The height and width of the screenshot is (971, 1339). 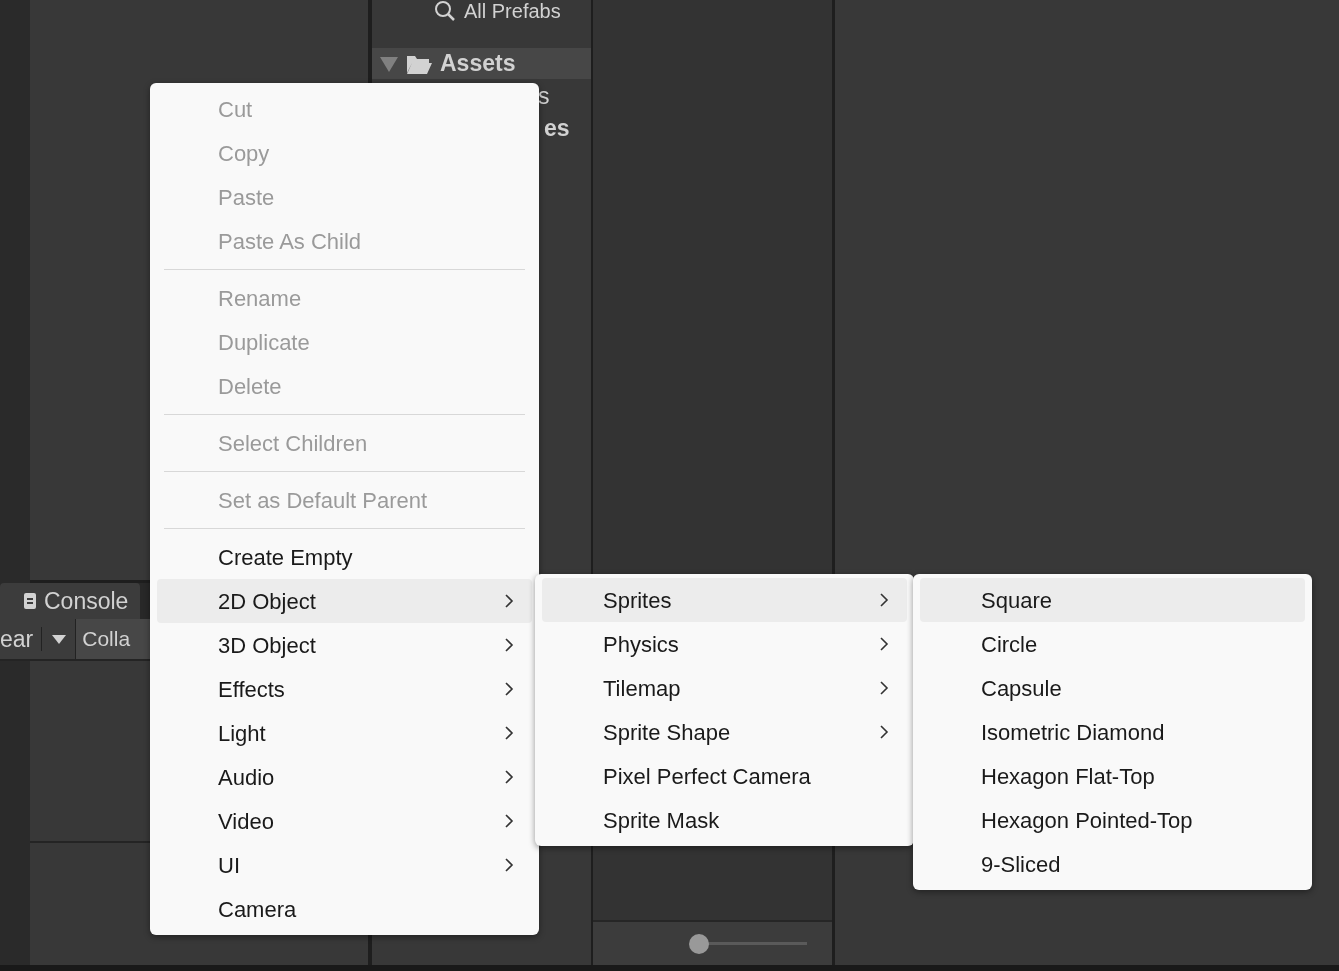 I want to click on search-icon, so click(x=445, y=11).